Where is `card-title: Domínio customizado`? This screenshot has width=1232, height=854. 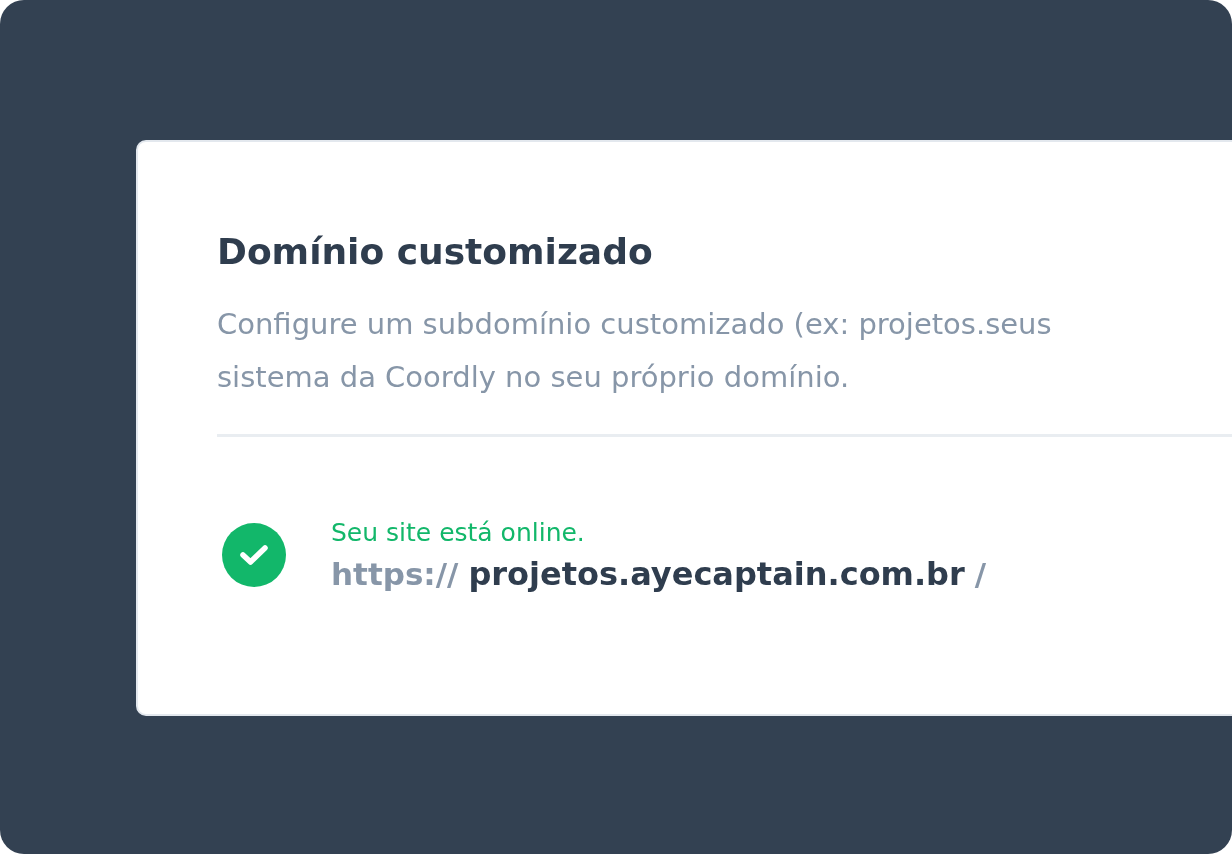 card-title: Domínio customizado is located at coordinates (435, 252).